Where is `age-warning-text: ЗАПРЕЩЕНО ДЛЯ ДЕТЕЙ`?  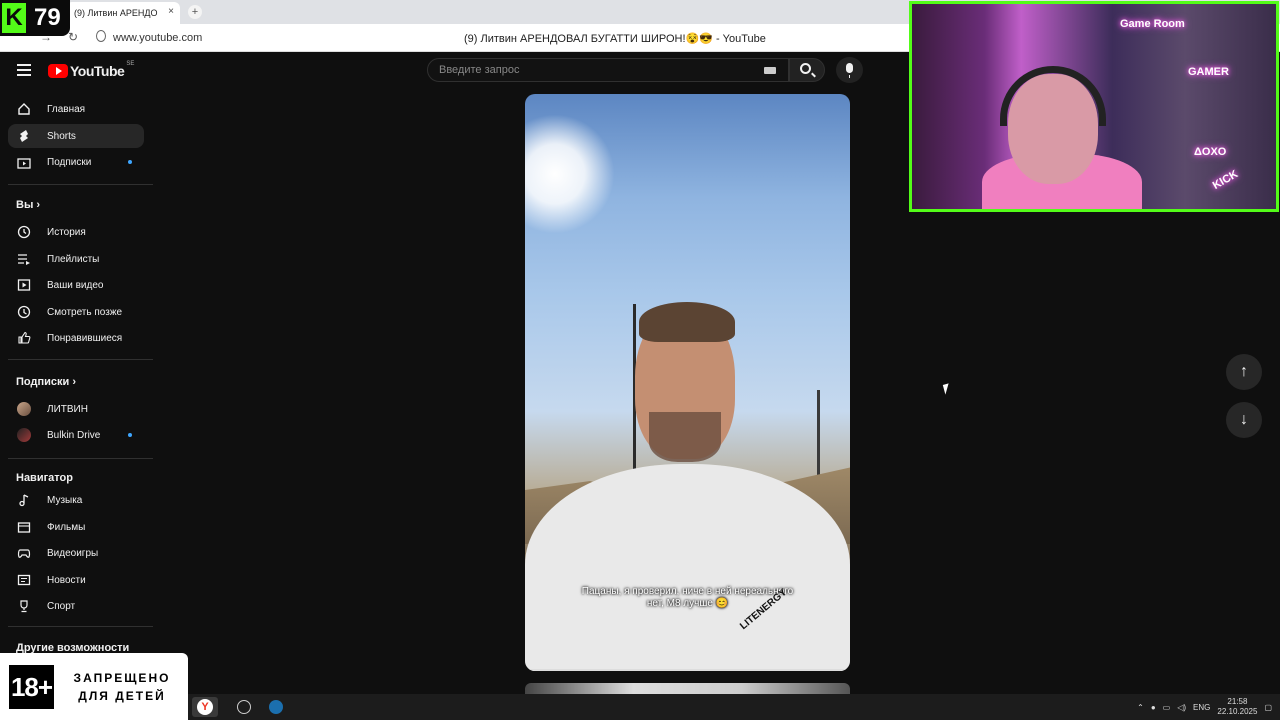 age-warning-text: ЗАПРЕЩЕНО ДЛЯ ДЕТЕЙ is located at coordinates (122, 687).